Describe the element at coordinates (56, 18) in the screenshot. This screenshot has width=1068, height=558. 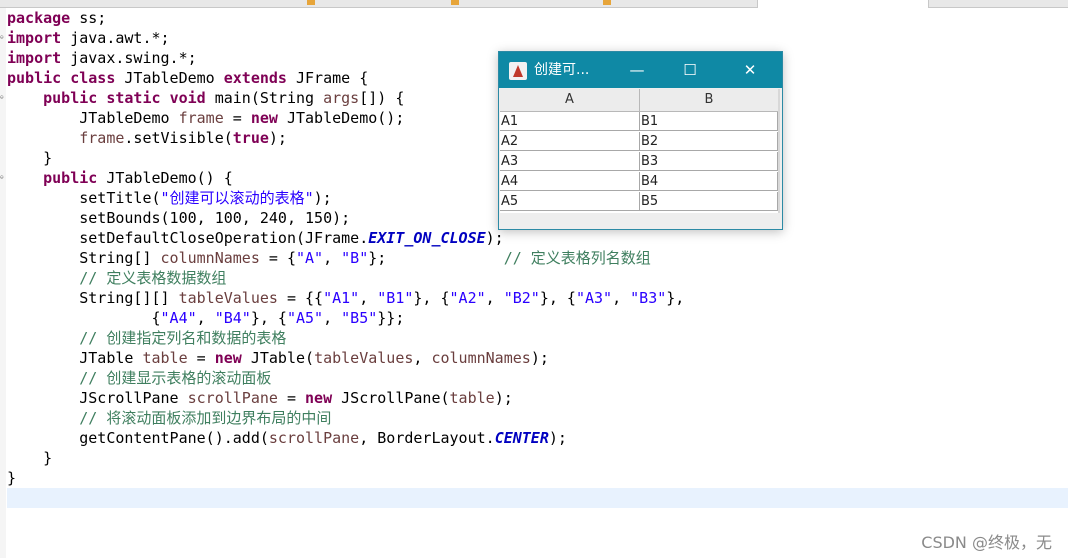
I see `code-line: package ss;` at that location.